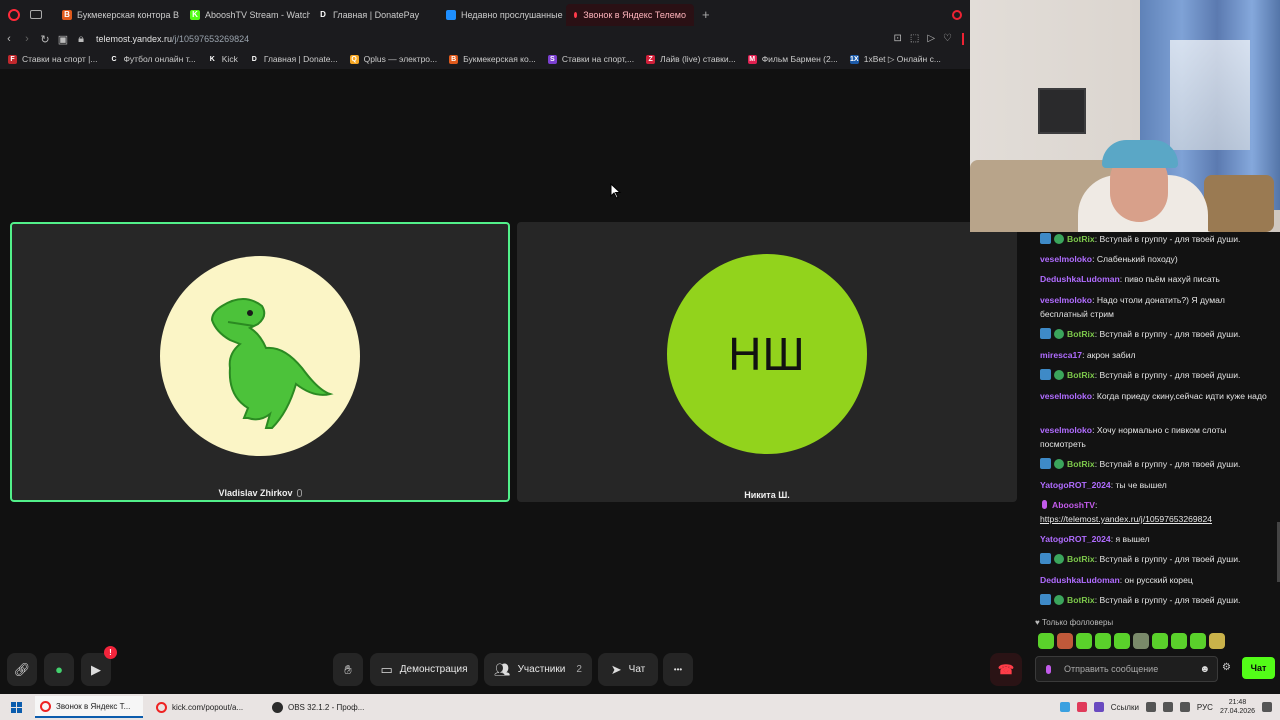 The width and height of the screenshot is (1280, 720). Describe the element at coordinates (14, 14) in the screenshot. I see `opera-logo-icon` at that location.